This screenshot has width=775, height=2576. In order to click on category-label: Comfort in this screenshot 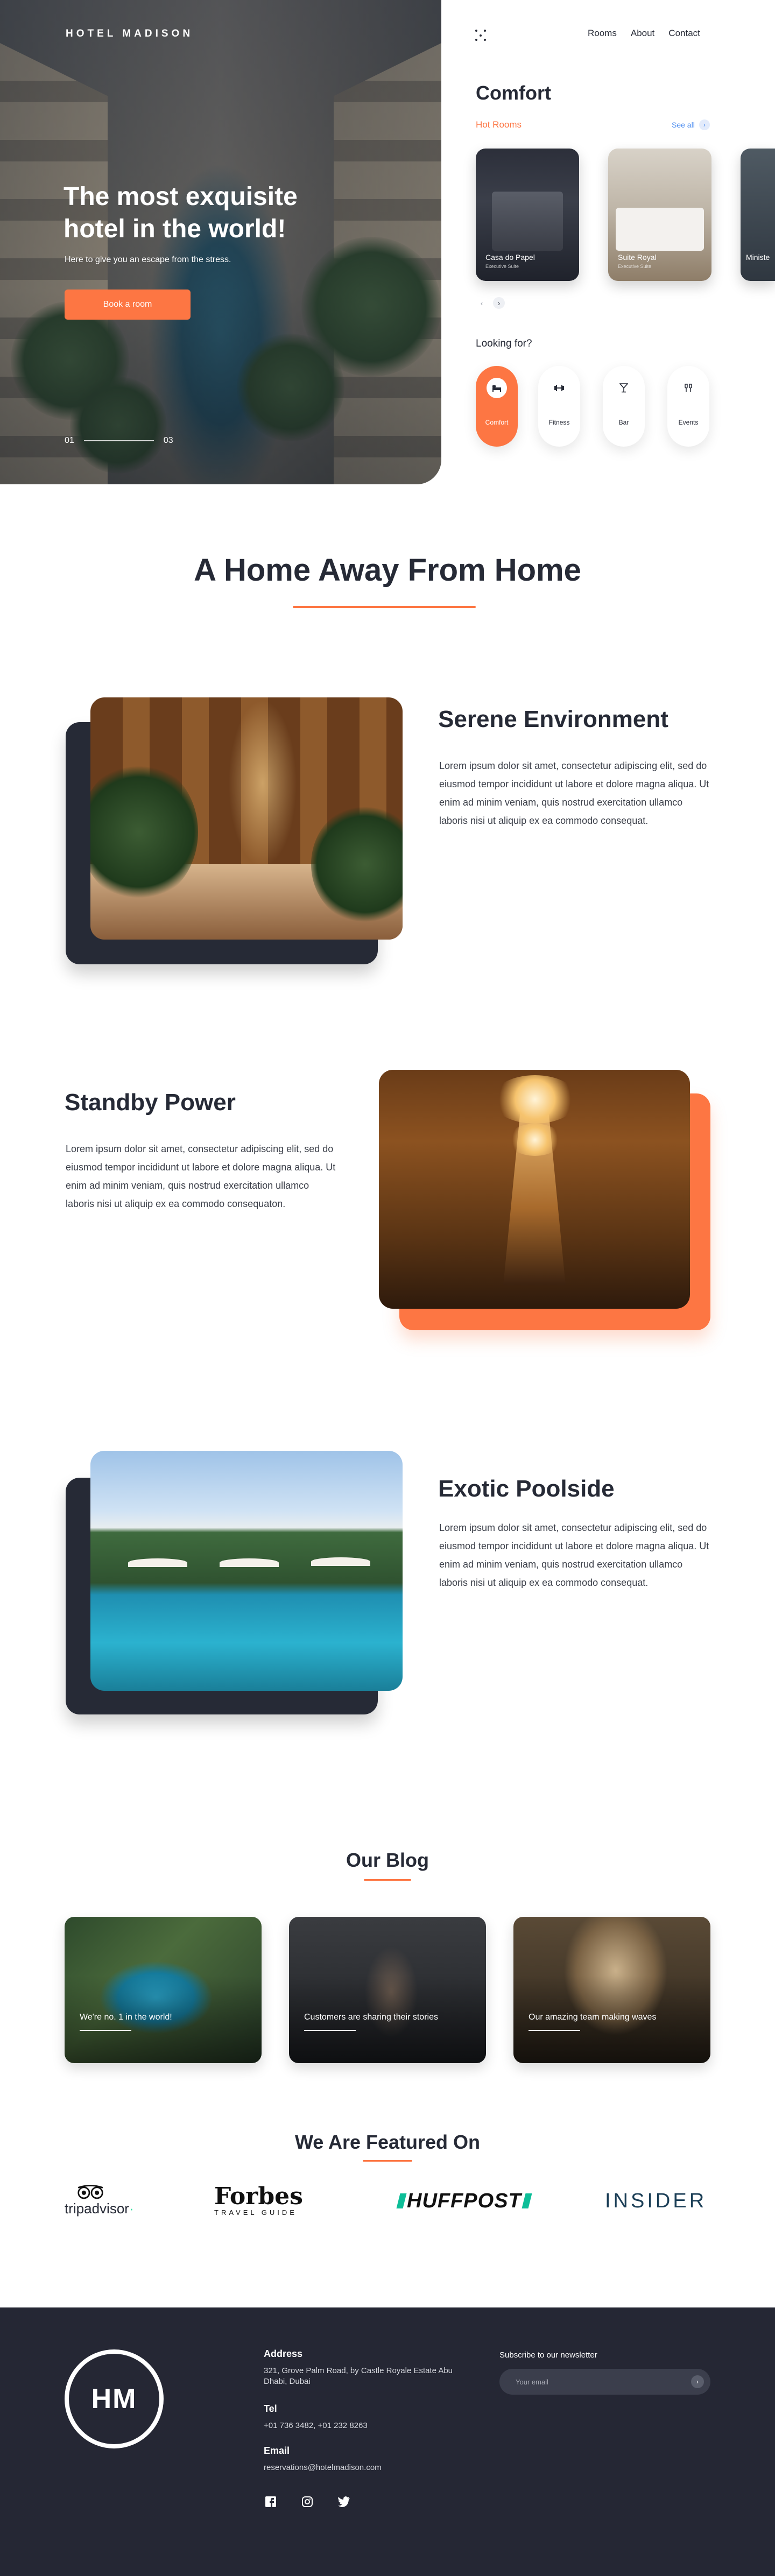, I will do `click(497, 422)`.